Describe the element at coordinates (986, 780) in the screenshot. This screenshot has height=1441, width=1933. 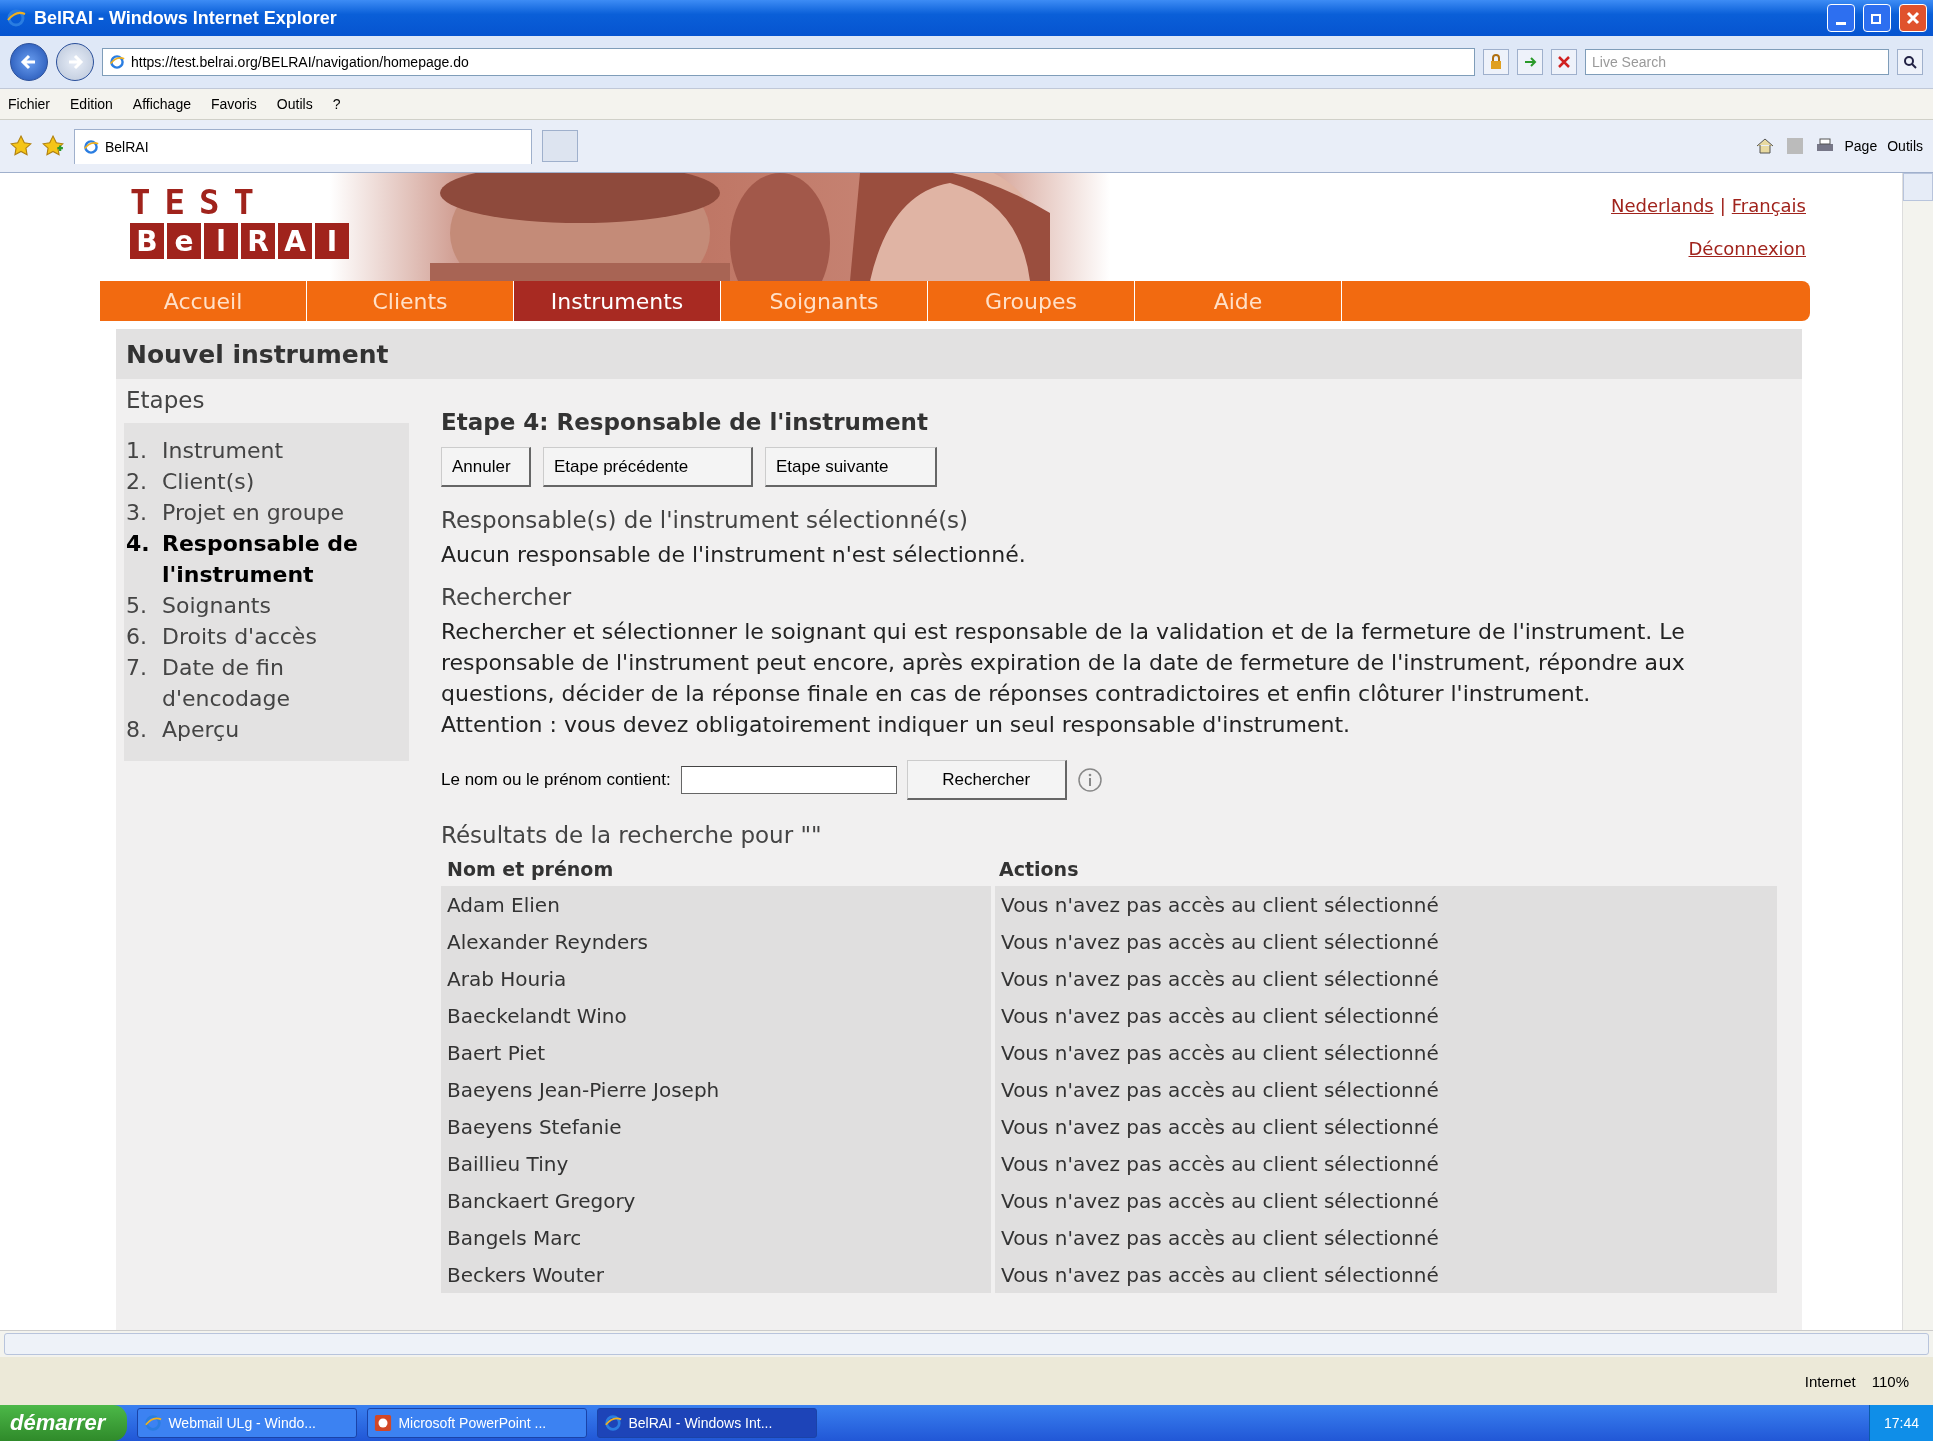
I see `search-button: Rechercher` at that location.